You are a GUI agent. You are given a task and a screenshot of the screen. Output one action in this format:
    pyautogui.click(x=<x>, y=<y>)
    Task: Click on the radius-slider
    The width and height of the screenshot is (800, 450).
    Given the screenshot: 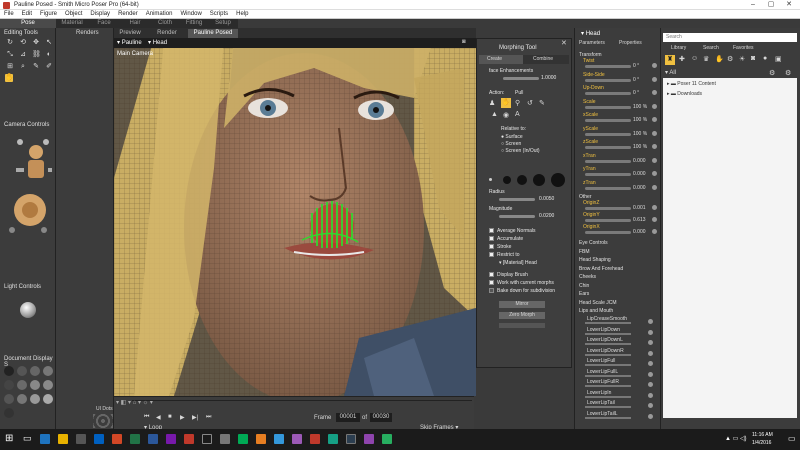 What is the action you would take?
    pyautogui.click(x=517, y=199)
    